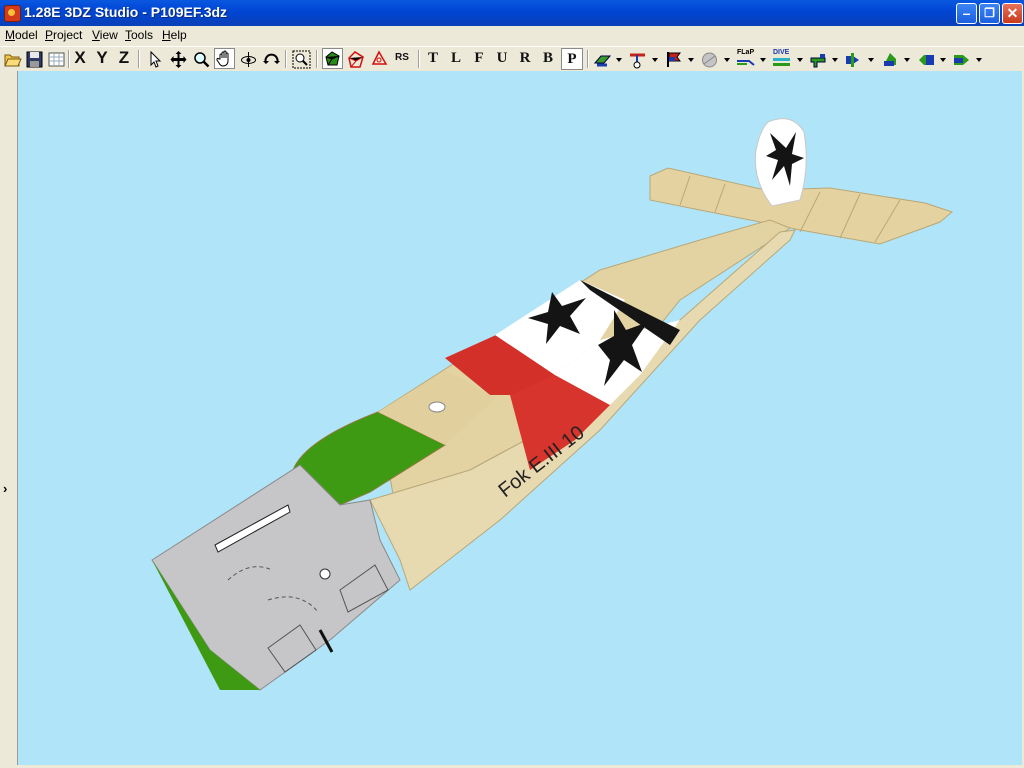 The width and height of the screenshot is (1024, 768). I want to click on menu-help: Help, so click(174, 35).